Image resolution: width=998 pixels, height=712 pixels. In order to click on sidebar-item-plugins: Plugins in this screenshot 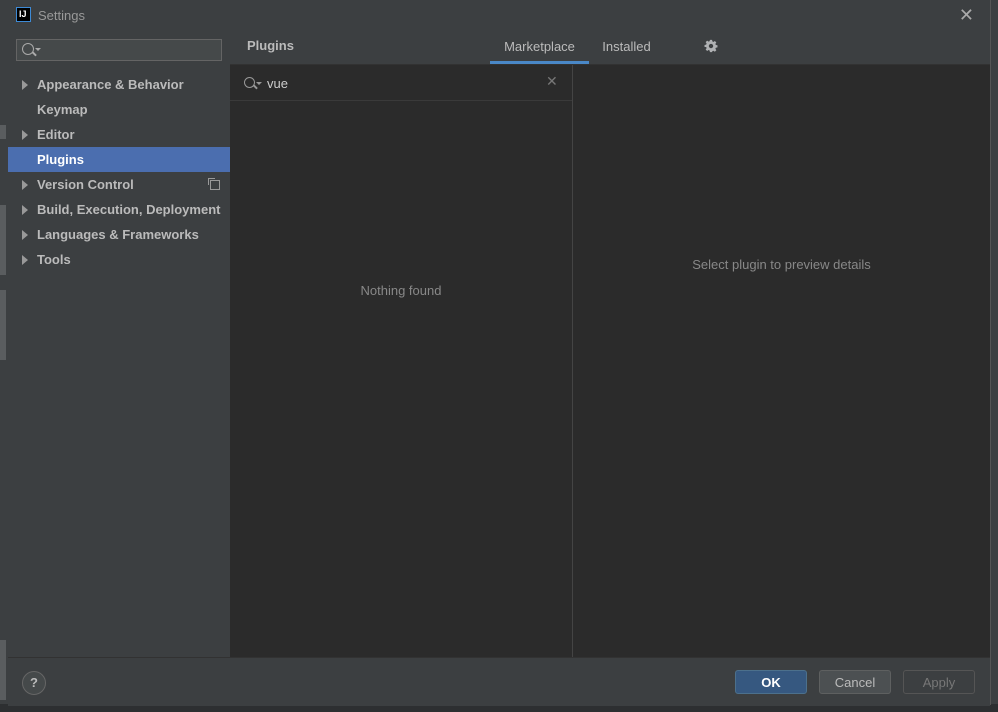, I will do `click(119, 159)`.